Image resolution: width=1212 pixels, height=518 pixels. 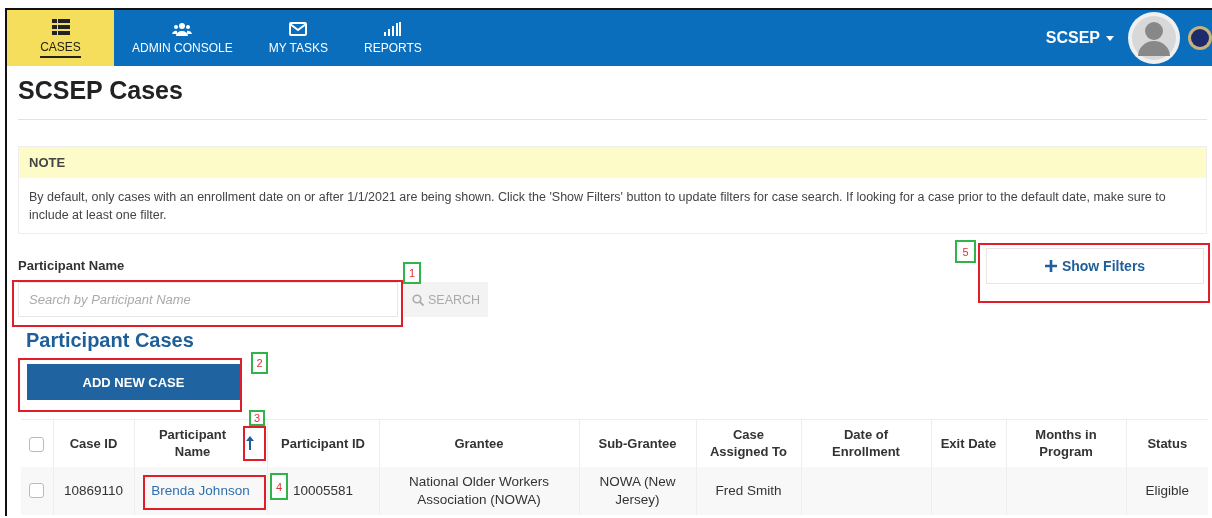 What do you see at coordinates (259, 363) in the screenshot?
I see `callout-number: 2` at bounding box center [259, 363].